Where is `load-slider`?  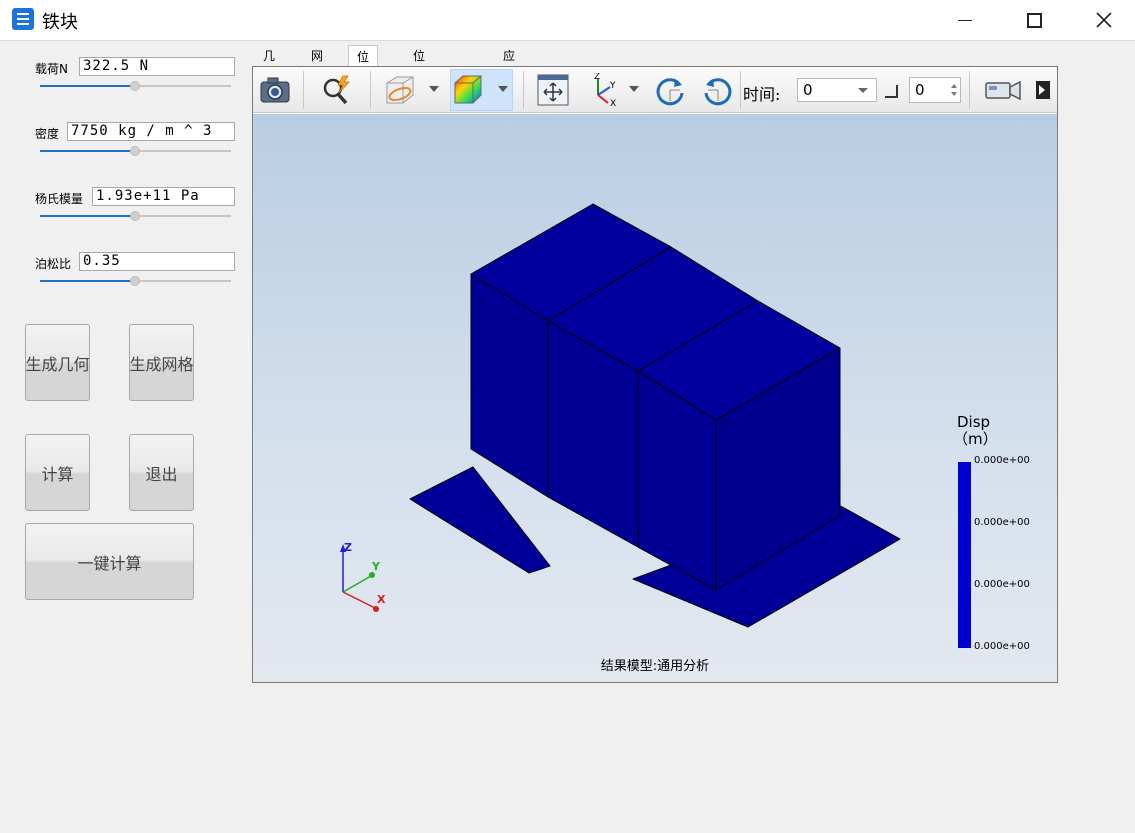
load-slider is located at coordinates (135, 86).